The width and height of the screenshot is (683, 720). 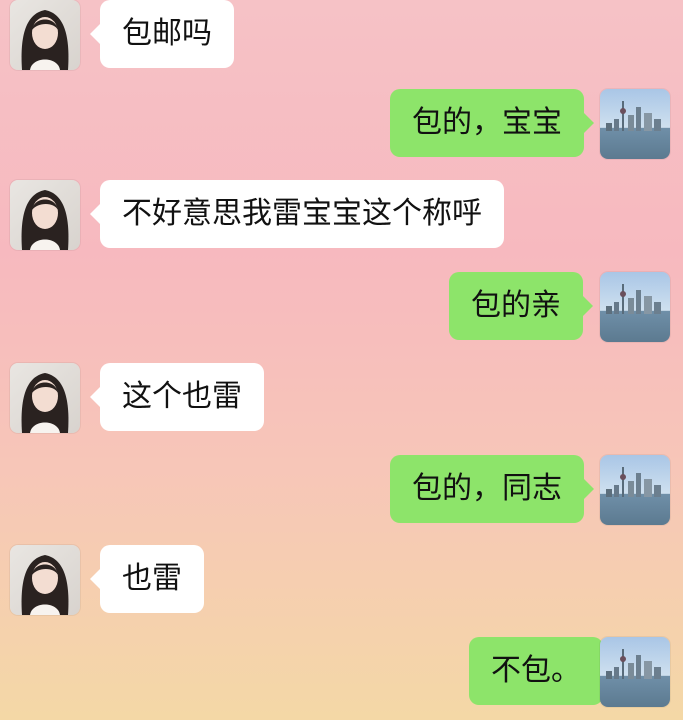 What do you see at coordinates (541, 671) in the screenshot?
I see `outgoing-message-bubble: 不包。` at bounding box center [541, 671].